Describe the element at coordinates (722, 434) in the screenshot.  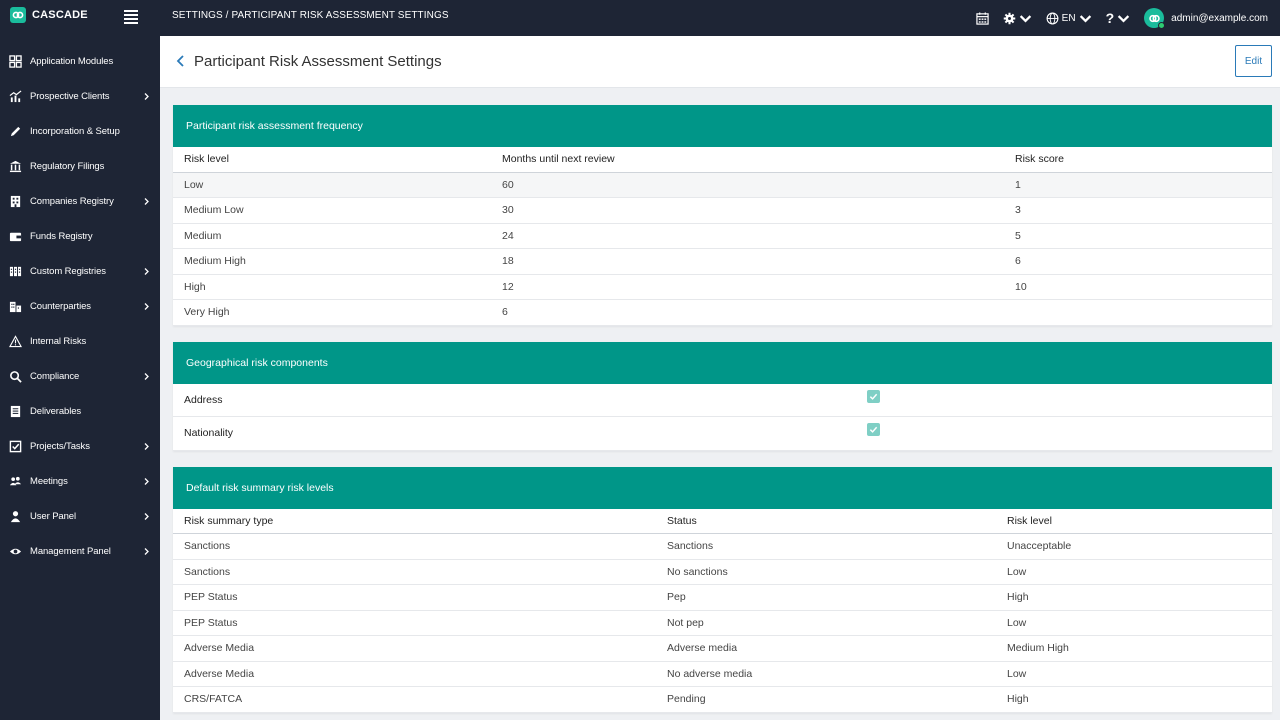
I see `geo-row-nationality: Nationality` at that location.